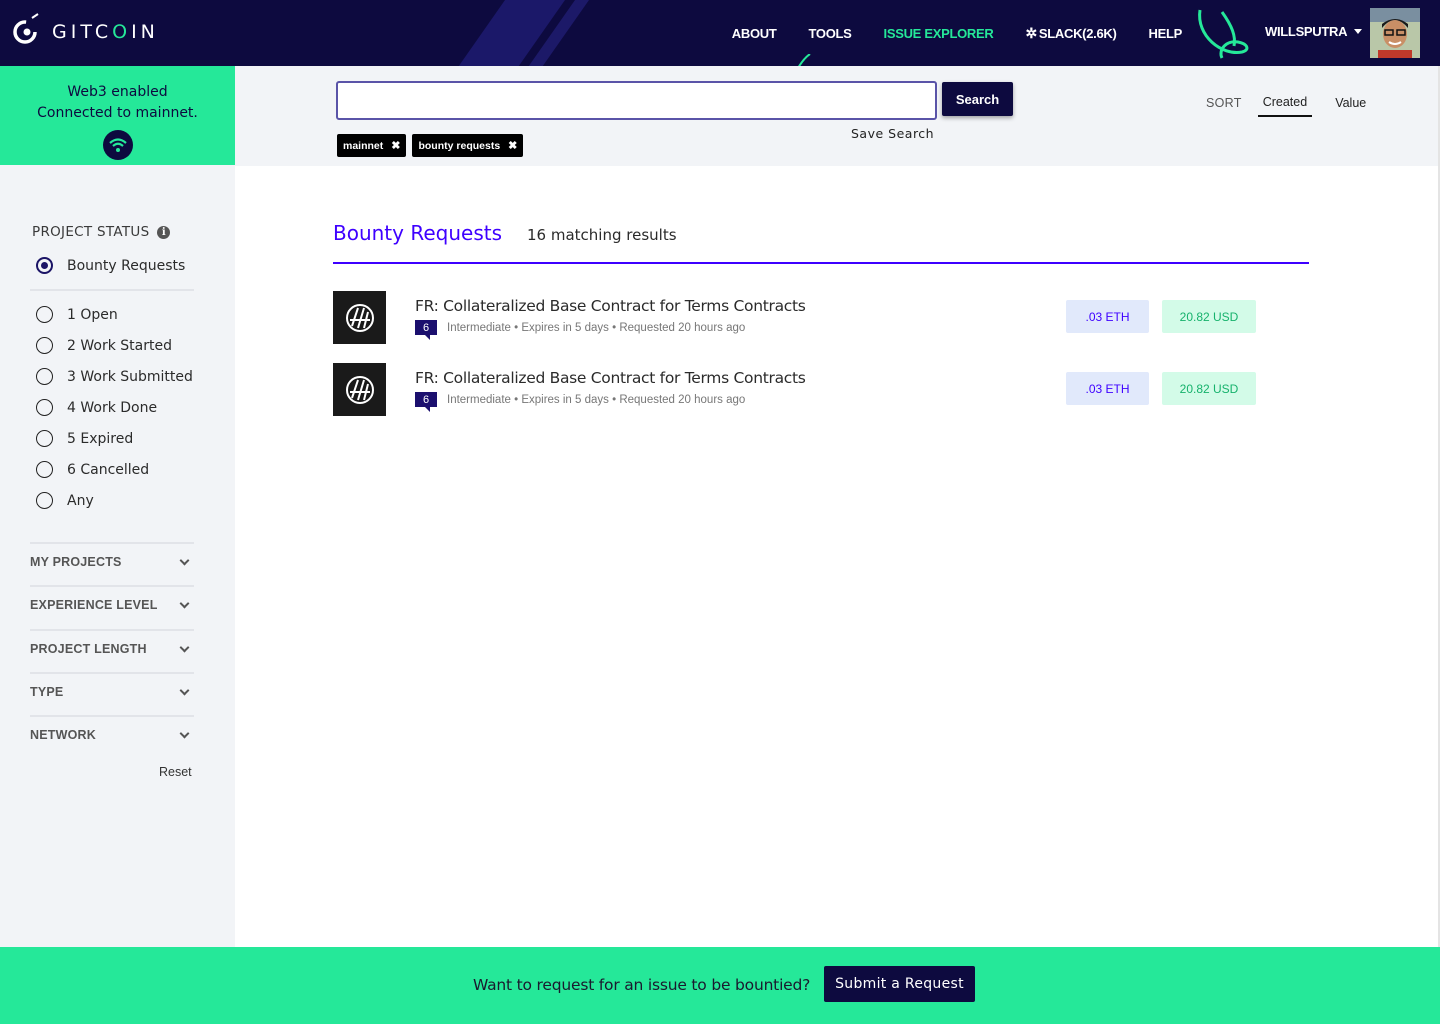 The width and height of the screenshot is (1440, 1024). I want to click on filter-my-projects: MY PROJECTS, so click(112, 562).